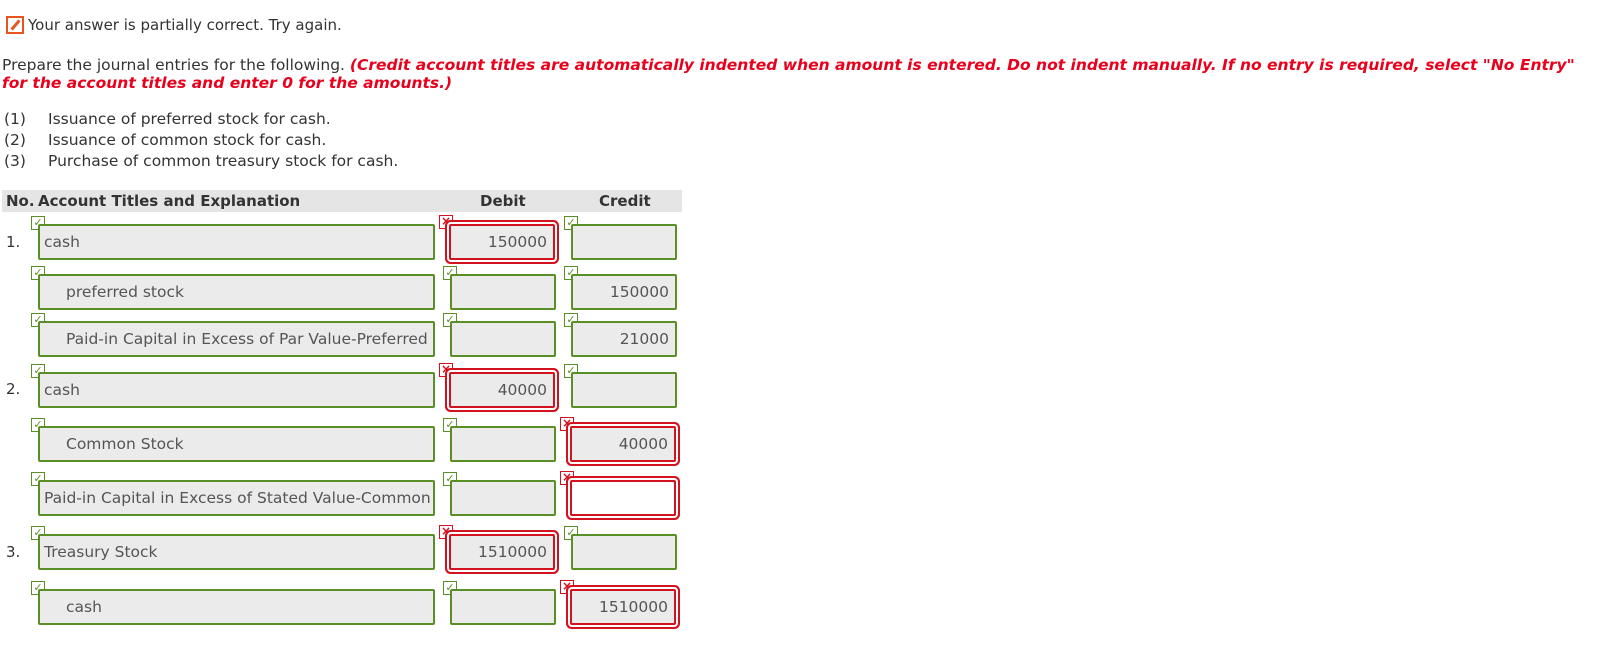 The width and height of the screenshot is (1618, 660). Describe the element at coordinates (503, 201) in the screenshot. I see `header-debit: Debit` at that location.